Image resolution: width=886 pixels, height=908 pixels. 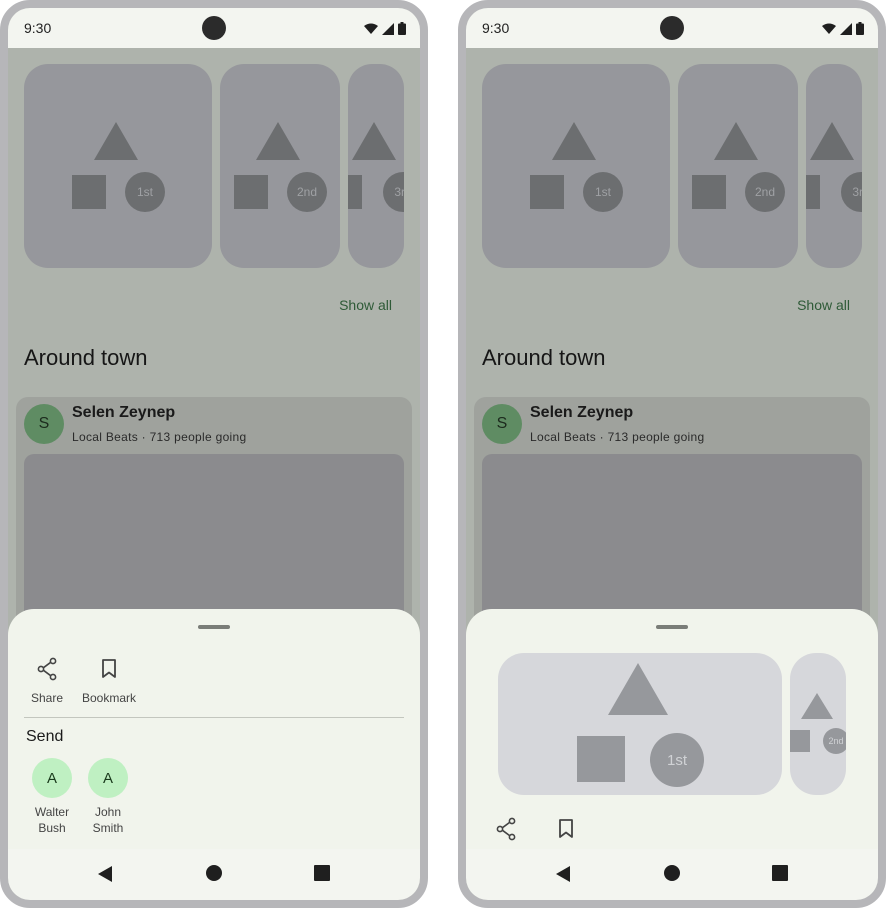 What do you see at coordinates (52, 820) in the screenshot?
I see `contact-name: Walter Bush` at bounding box center [52, 820].